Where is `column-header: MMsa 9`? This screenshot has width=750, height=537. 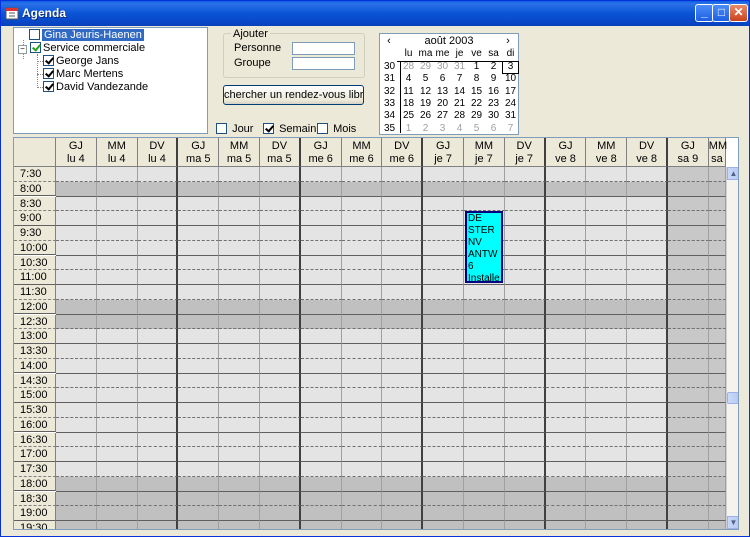 column-header: MMsa 9 is located at coordinates (717, 158).